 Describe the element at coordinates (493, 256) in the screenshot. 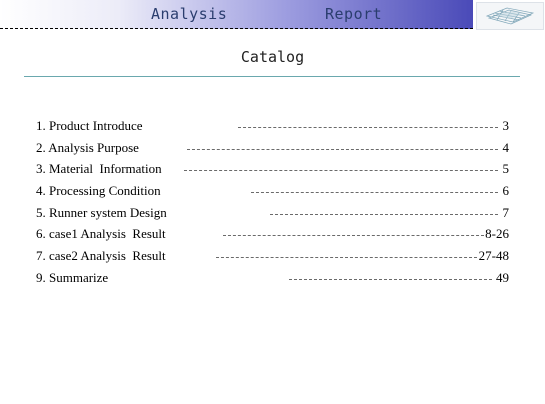

I see `catalog-item-page: 27-48` at that location.